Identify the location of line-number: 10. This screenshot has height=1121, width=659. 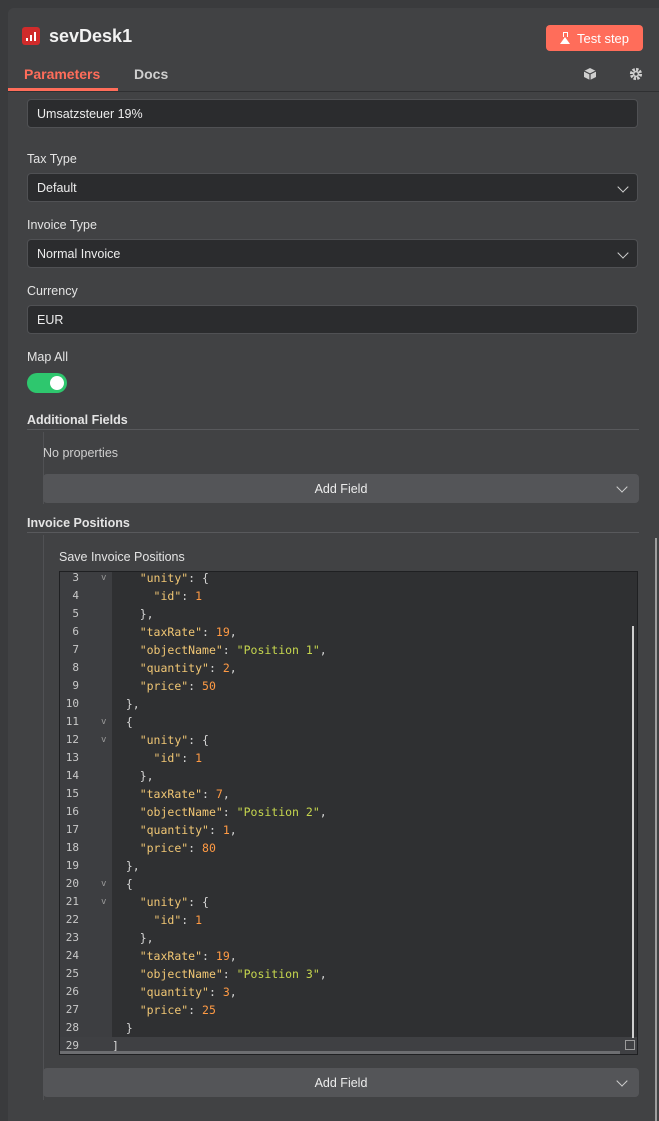
(72, 703).